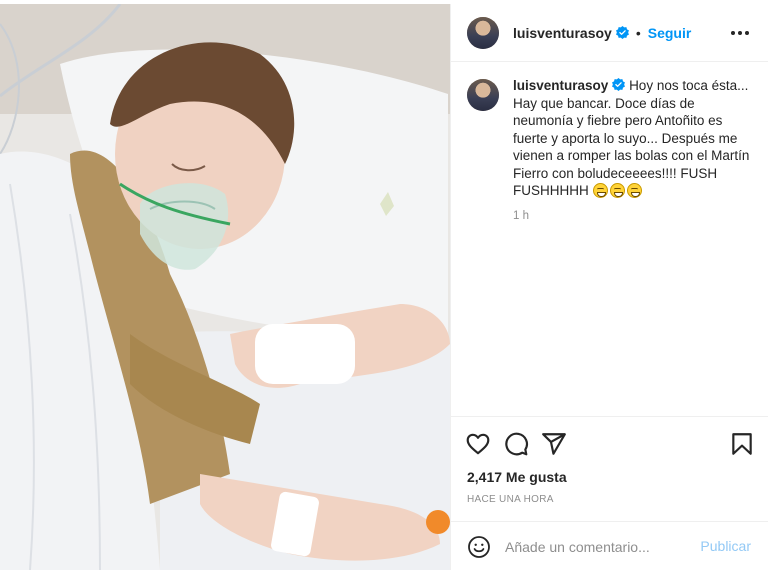 The image size is (768, 576). What do you see at coordinates (479, 547) in the screenshot?
I see `emoji-picker-icon` at bounding box center [479, 547].